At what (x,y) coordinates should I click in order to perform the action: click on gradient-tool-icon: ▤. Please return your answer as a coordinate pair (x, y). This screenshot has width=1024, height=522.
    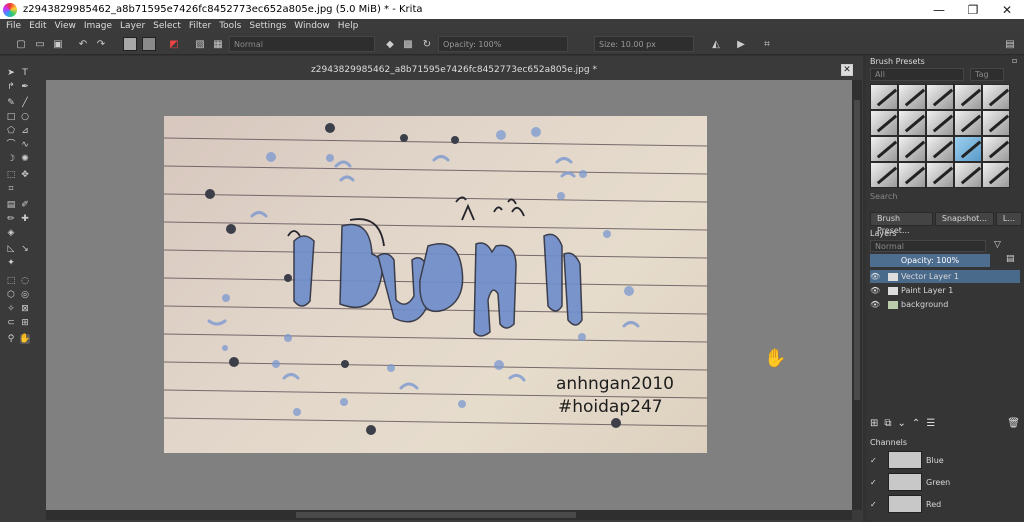
    Looking at the image, I should click on (11, 205).